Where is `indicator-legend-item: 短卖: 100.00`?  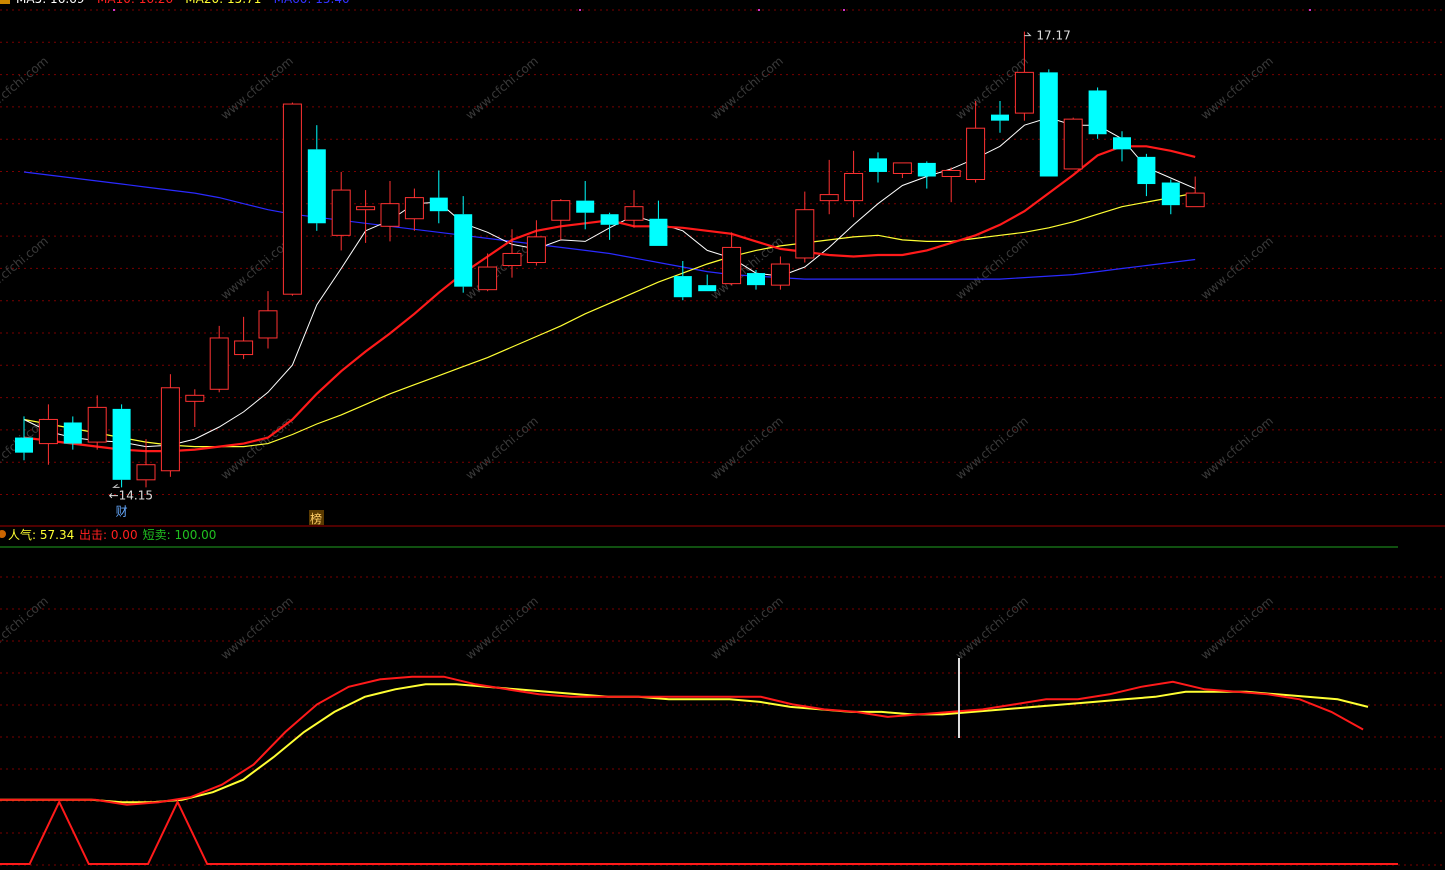
indicator-legend-item: 短卖: 100.00 is located at coordinates (180, 535).